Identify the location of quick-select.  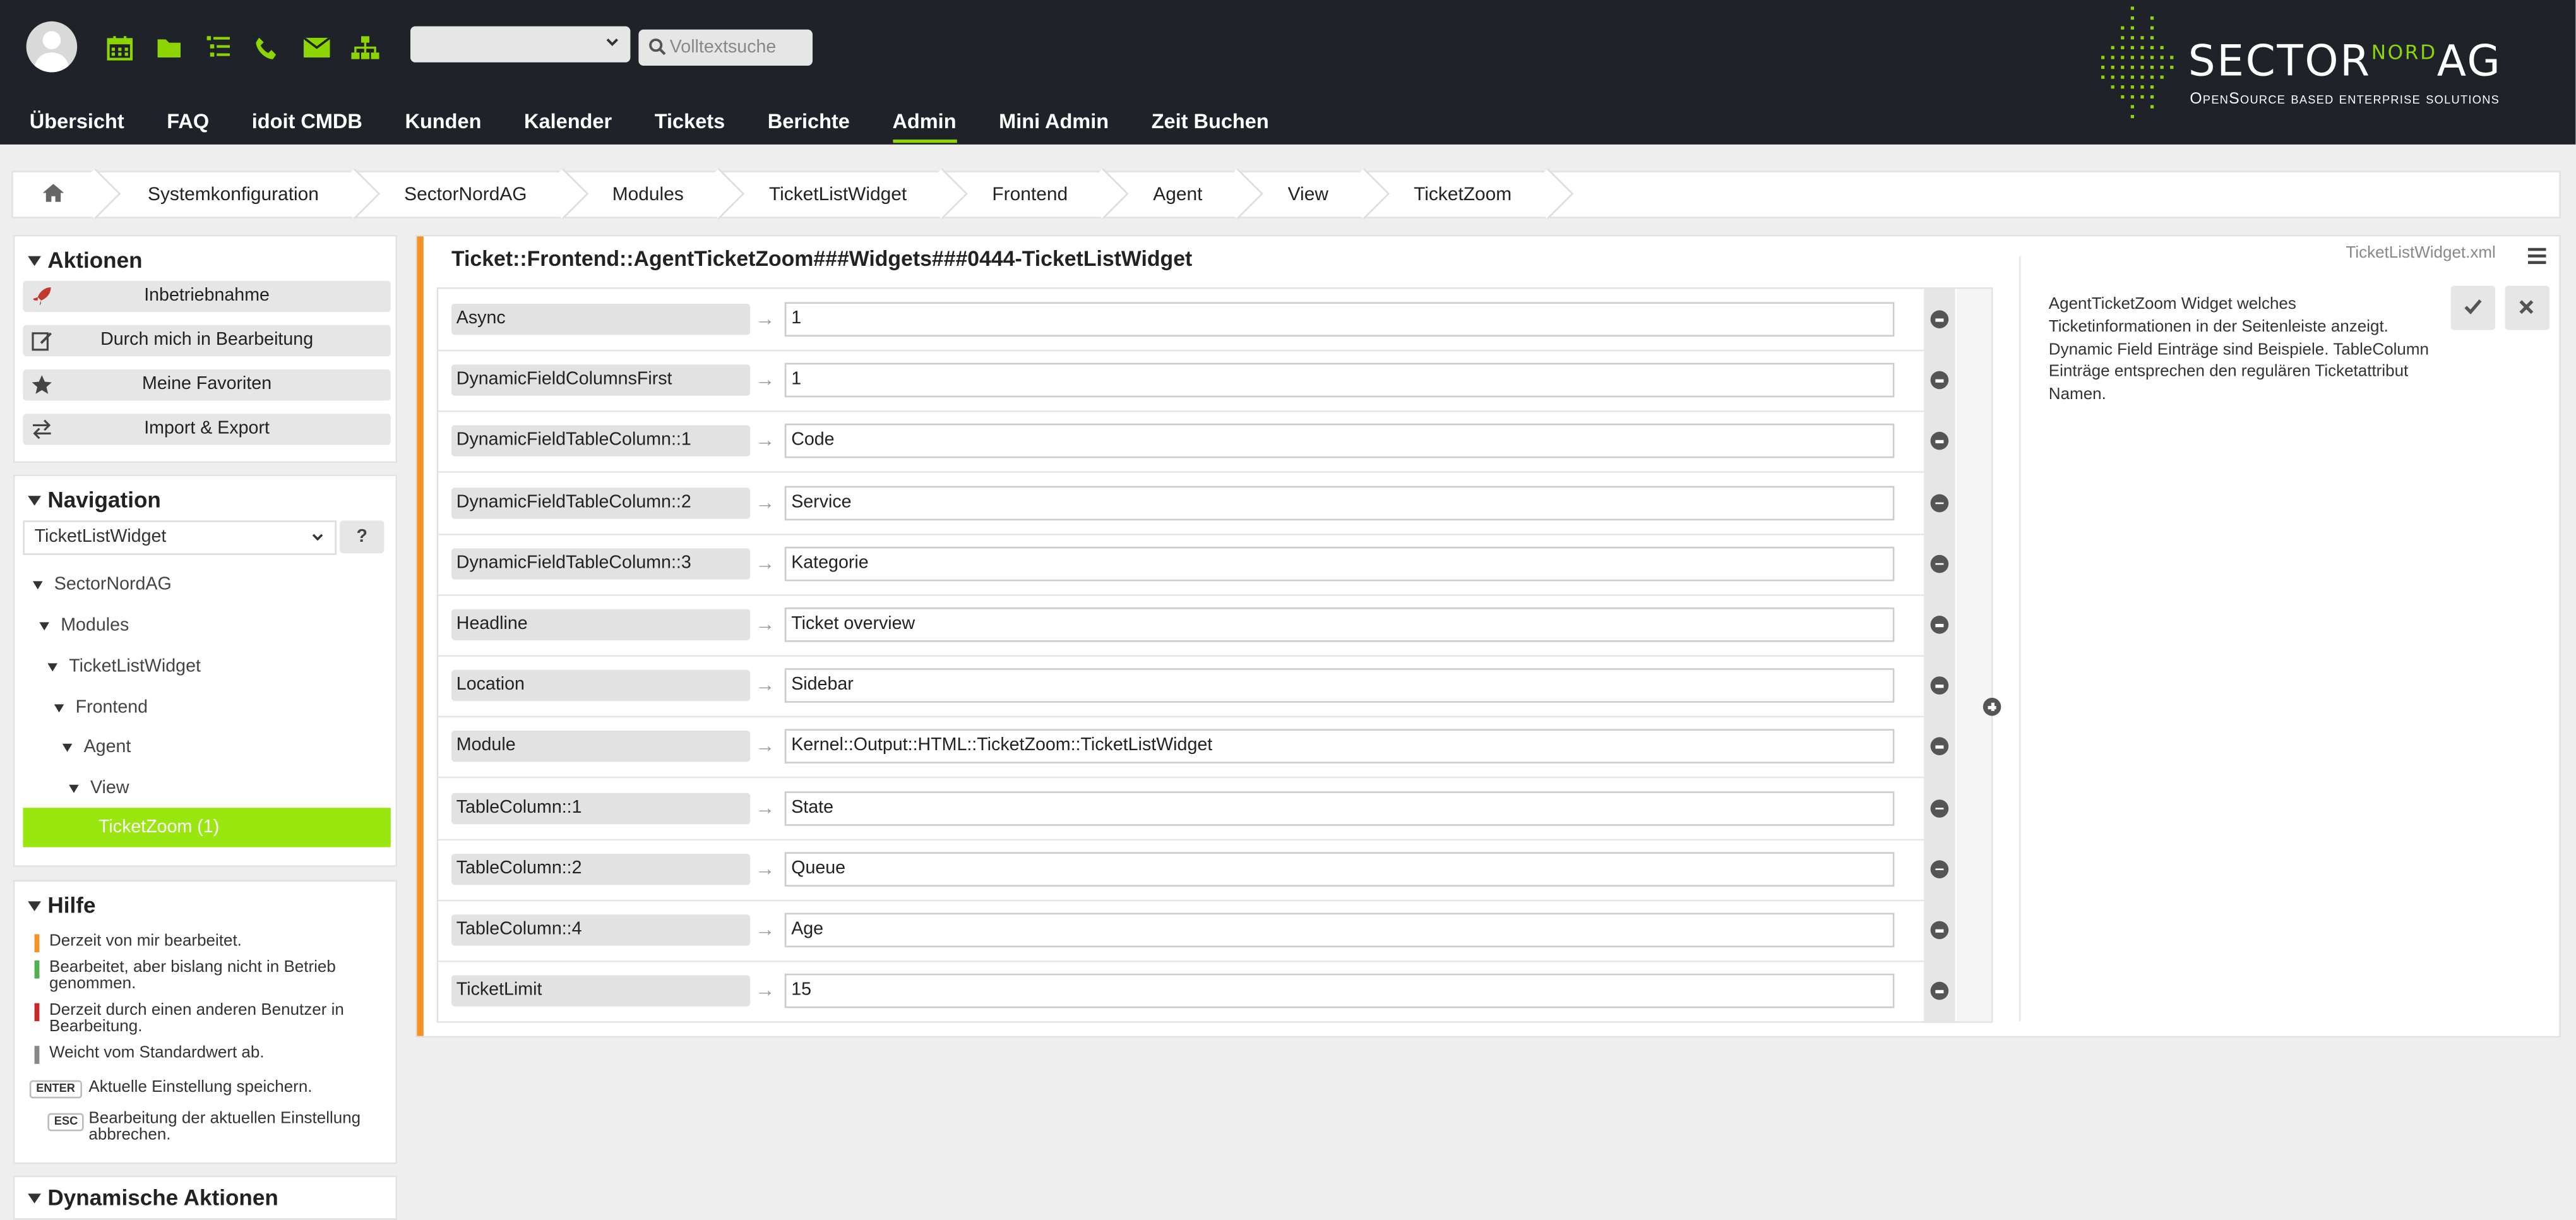
(520, 45).